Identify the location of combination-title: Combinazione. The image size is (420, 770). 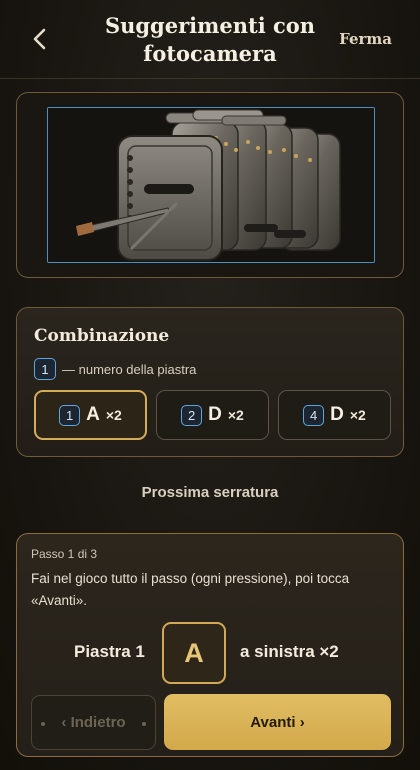
(102, 336).